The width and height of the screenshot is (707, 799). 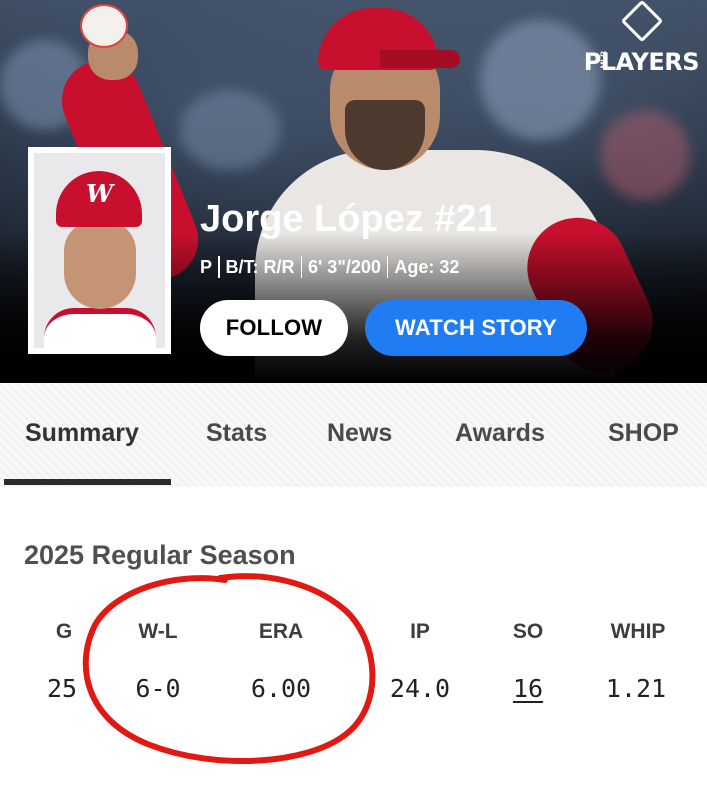 What do you see at coordinates (158, 688) in the screenshot?
I see `stat-value-wl: 6-0` at bounding box center [158, 688].